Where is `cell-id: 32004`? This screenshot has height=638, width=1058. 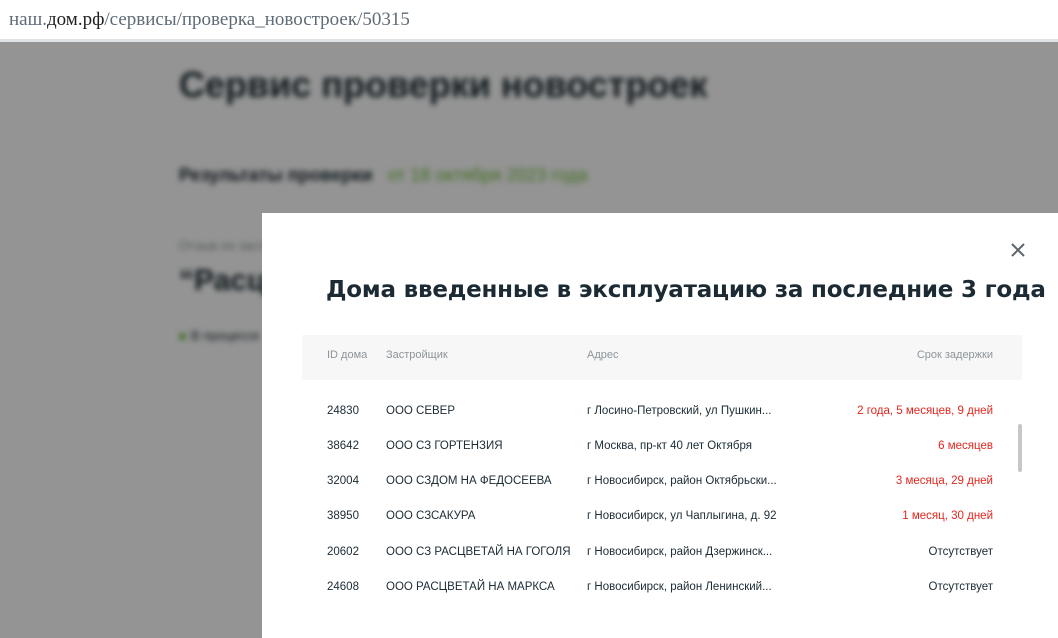 cell-id: 32004 is located at coordinates (343, 481).